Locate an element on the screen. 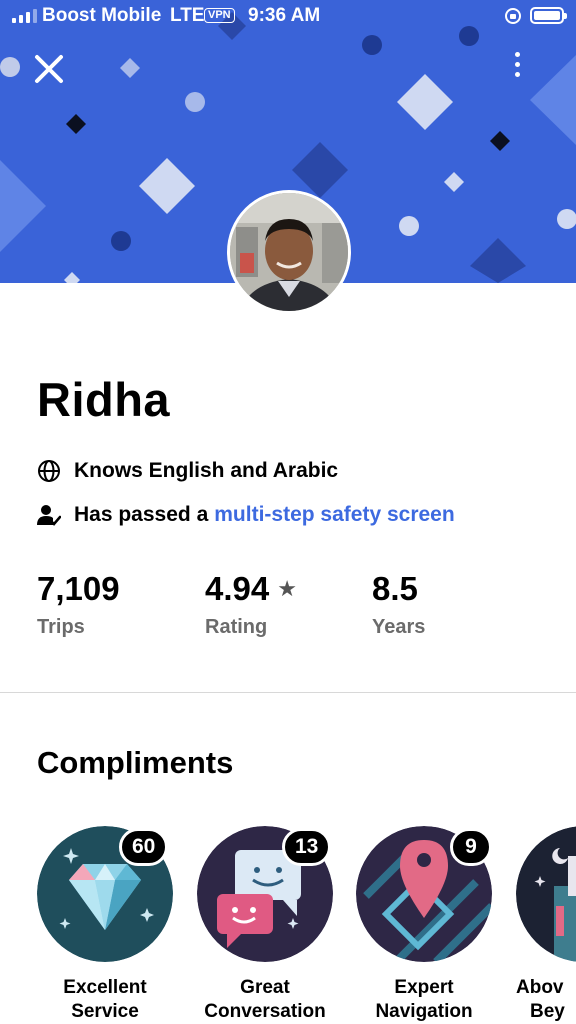  safety-text: Has passed a is located at coordinates (141, 514).